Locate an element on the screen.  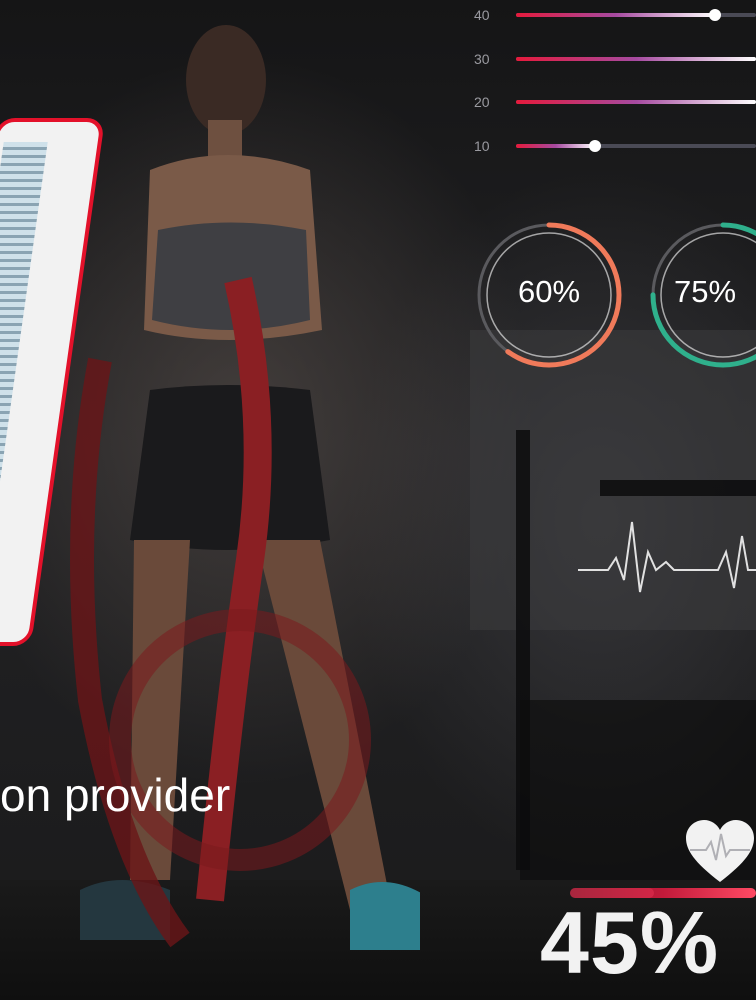
slider-label: 10 is located at coordinates (482, 146).